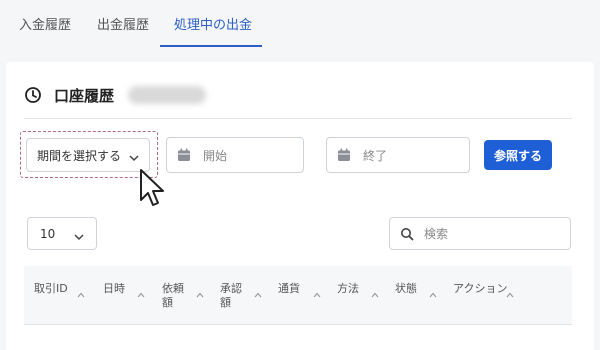  Describe the element at coordinates (153, 190) in the screenshot. I see `mouse-cursor-icon` at that location.